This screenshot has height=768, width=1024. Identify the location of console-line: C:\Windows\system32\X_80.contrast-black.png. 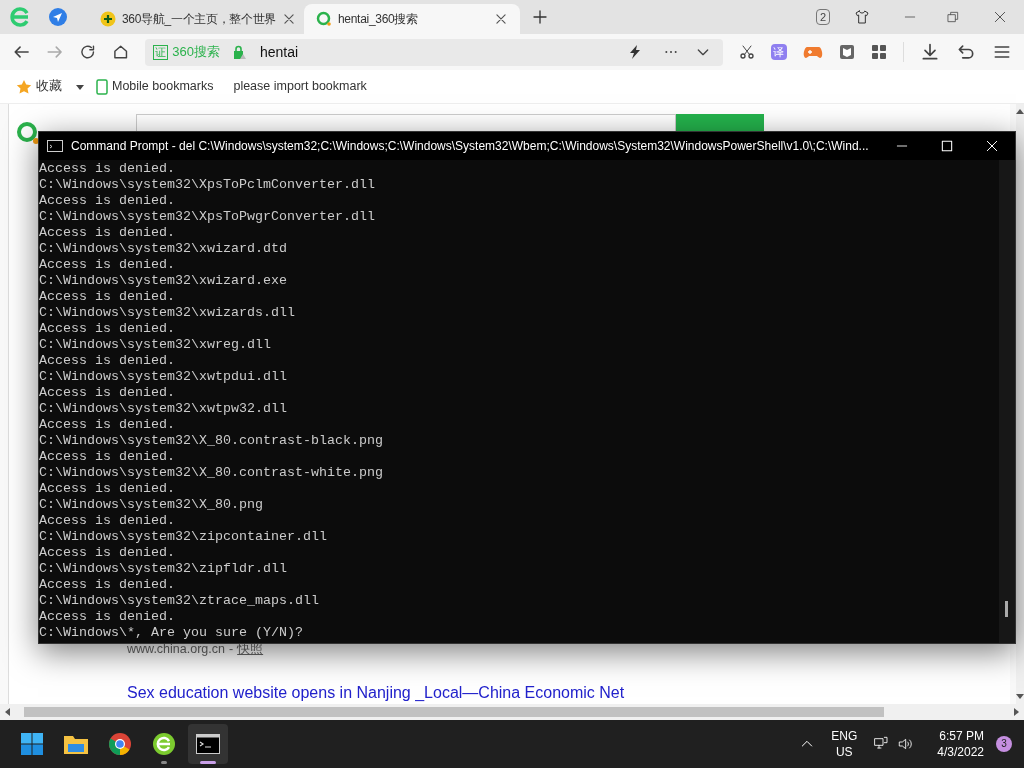
(211, 441).